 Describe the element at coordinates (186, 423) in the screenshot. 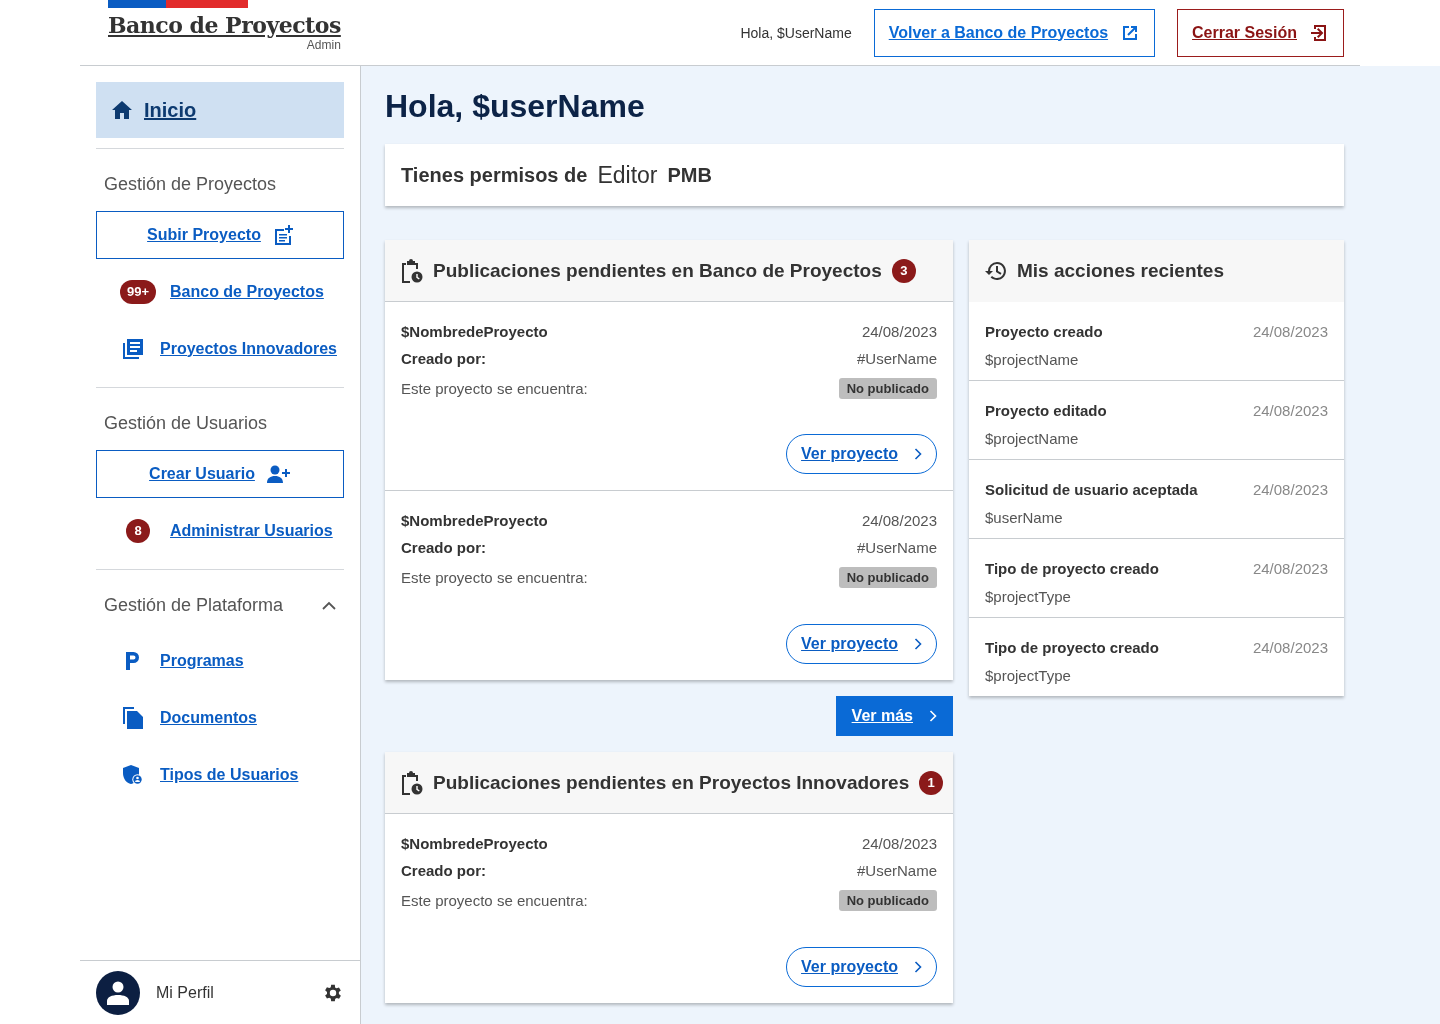

I see `section-title: Gestión de Usuarios` at that location.